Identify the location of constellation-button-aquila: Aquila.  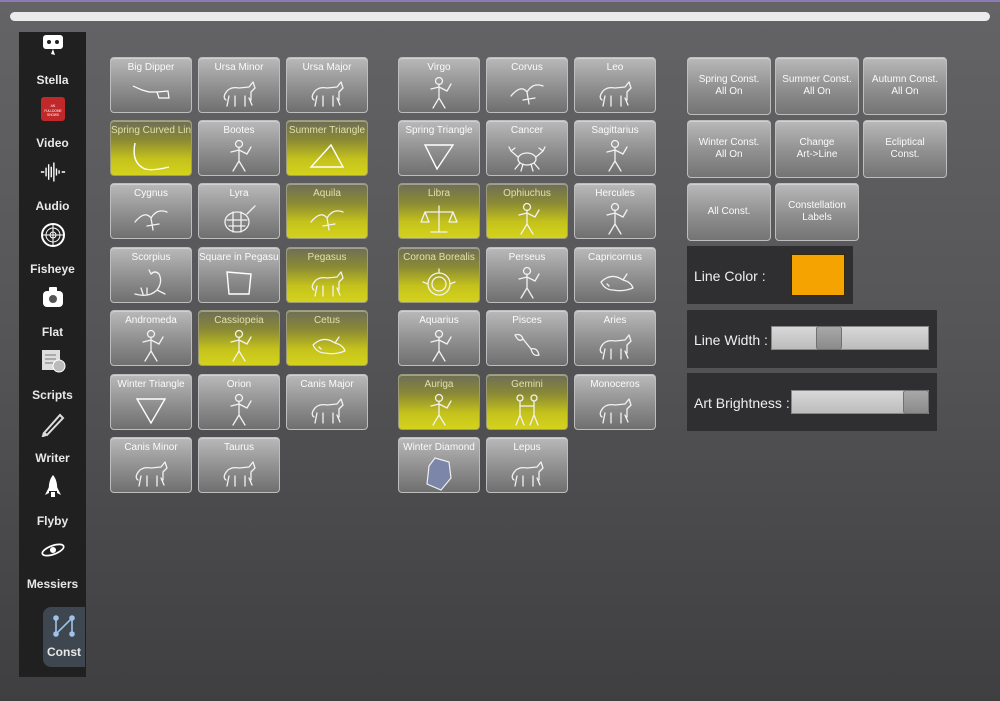
(327, 211).